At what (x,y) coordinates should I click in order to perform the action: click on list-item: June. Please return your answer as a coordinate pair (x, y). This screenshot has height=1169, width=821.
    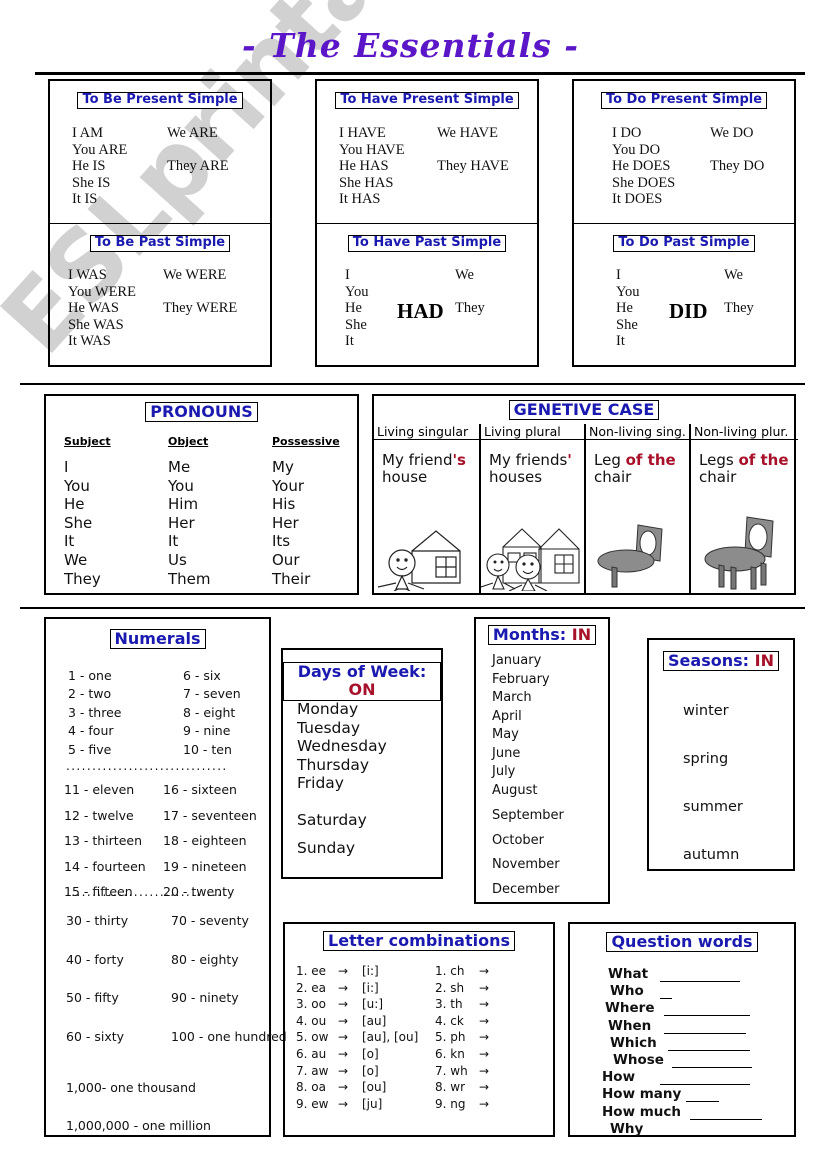
    Looking at the image, I should click on (506, 753).